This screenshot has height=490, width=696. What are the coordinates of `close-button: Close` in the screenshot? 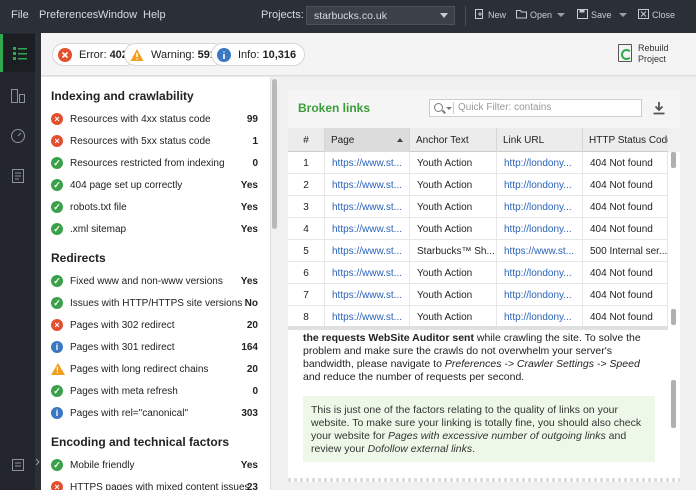 It's located at (656, 14).